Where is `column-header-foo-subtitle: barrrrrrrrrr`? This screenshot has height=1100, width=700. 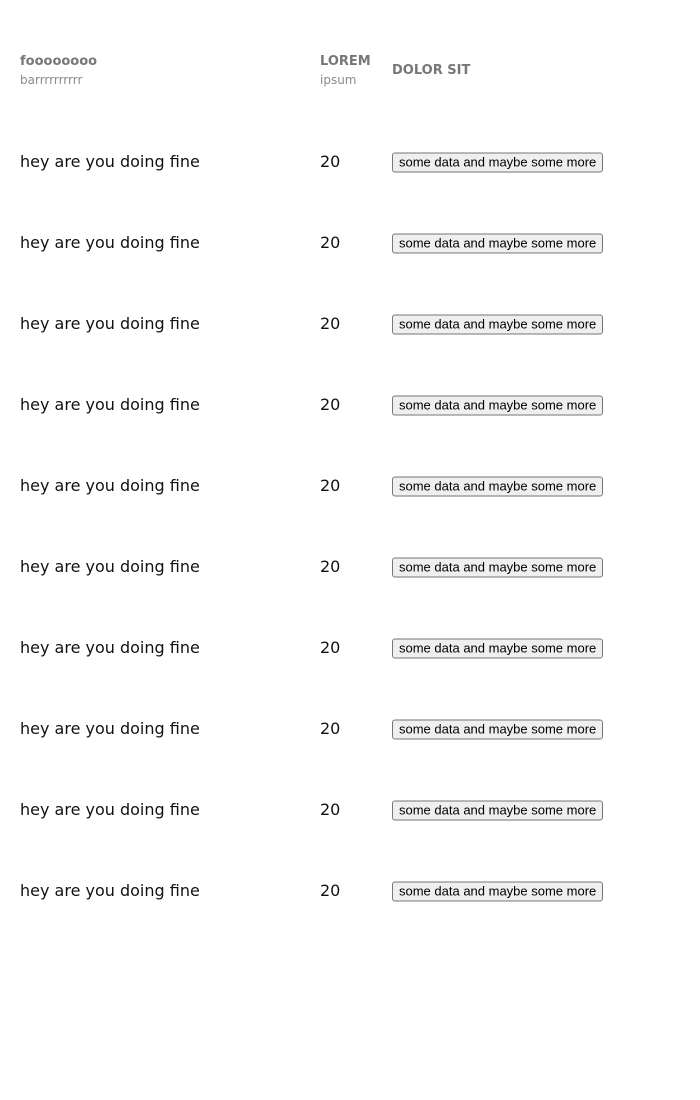
column-header-foo-subtitle: barrrrrrrrrr is located at coordinates (51, 80).